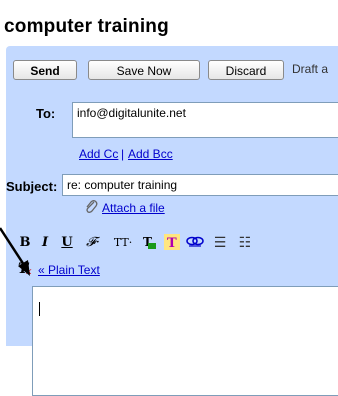  Describe the element at coordinates (45, 243) in the screenshot. I see `italic-button: I` at that location.